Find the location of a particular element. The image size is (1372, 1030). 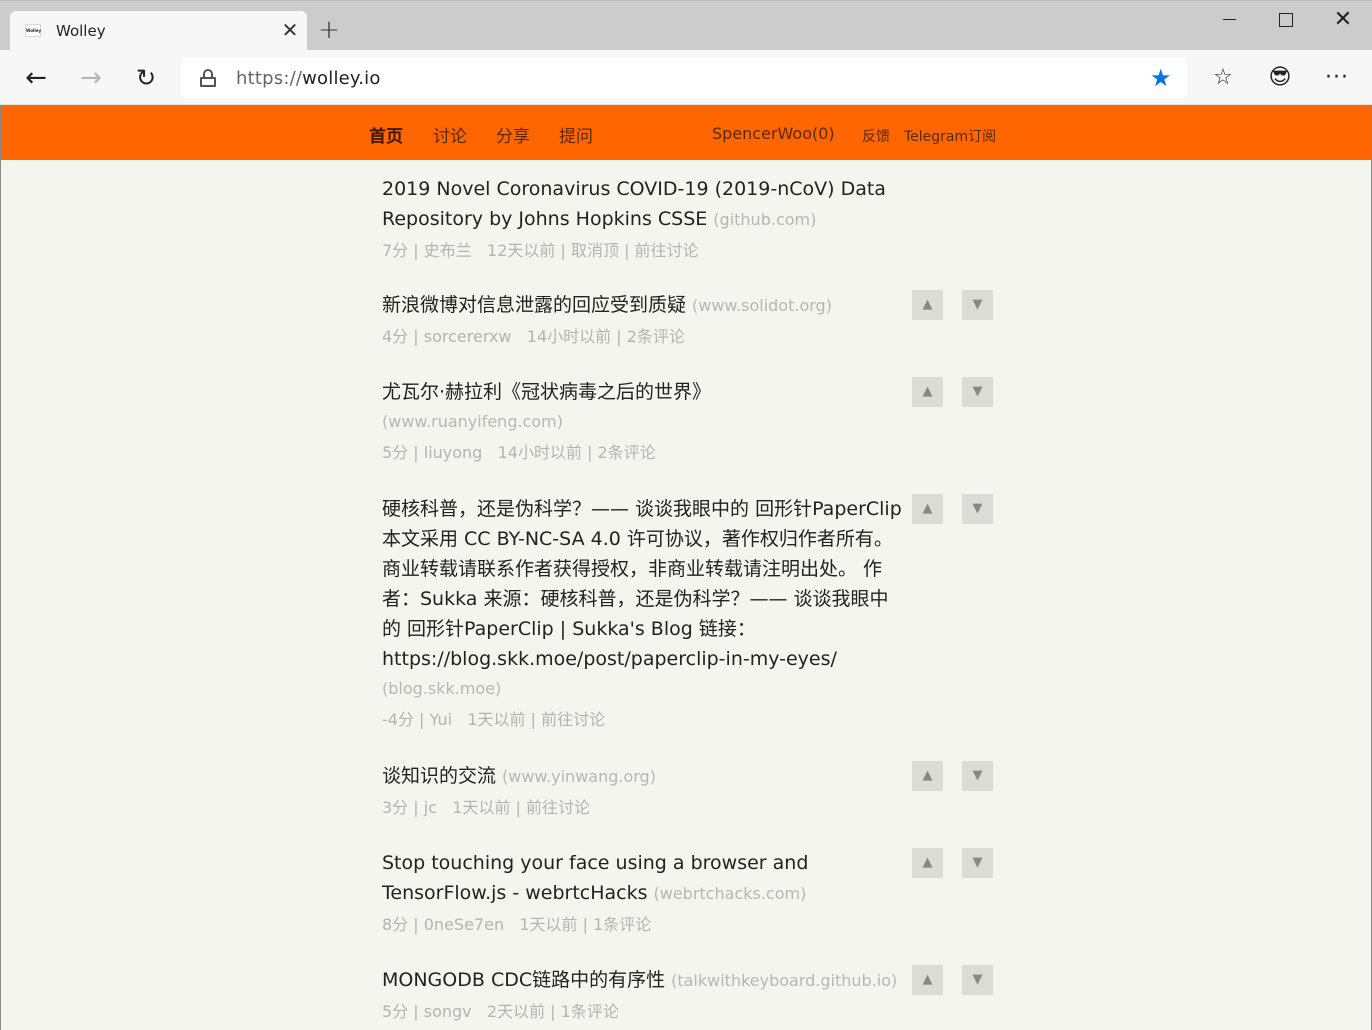

post-title-line: 尤瓦尔·赫拉利《冠状病毒之后的世界》 (www.ruanyifeng.com) is located at coordinates (642, 407).